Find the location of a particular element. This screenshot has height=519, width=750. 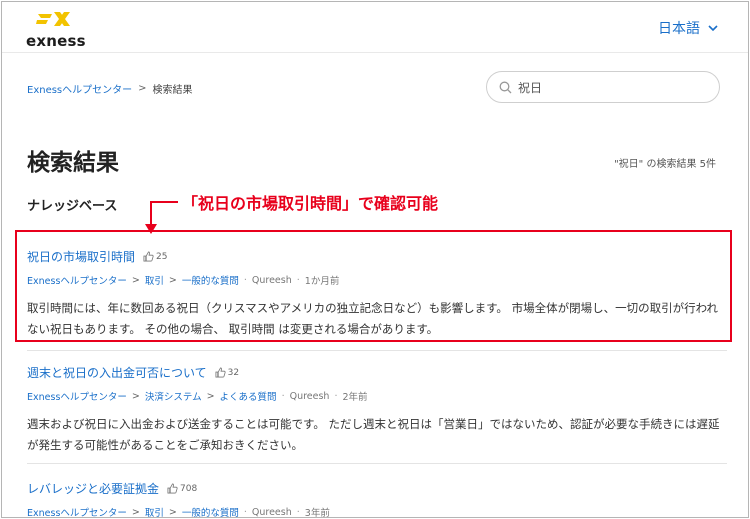

exness-logo-icon is located at coordinates (53, 19).